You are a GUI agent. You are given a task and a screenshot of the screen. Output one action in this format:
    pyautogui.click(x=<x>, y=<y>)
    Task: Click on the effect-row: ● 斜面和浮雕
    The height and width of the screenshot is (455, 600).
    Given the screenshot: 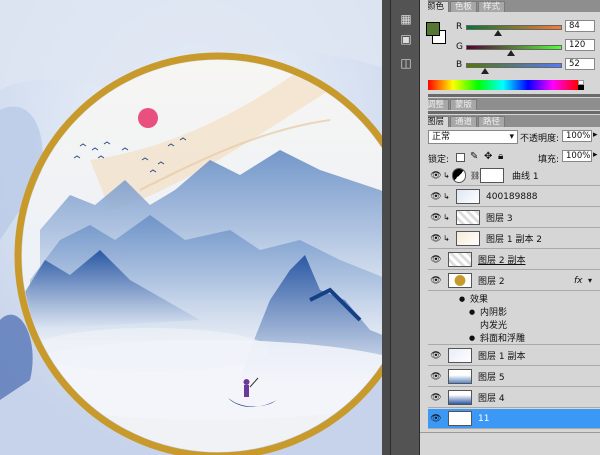 What is the action you would take?
    pyautogui.click(x=514, y=338)
    